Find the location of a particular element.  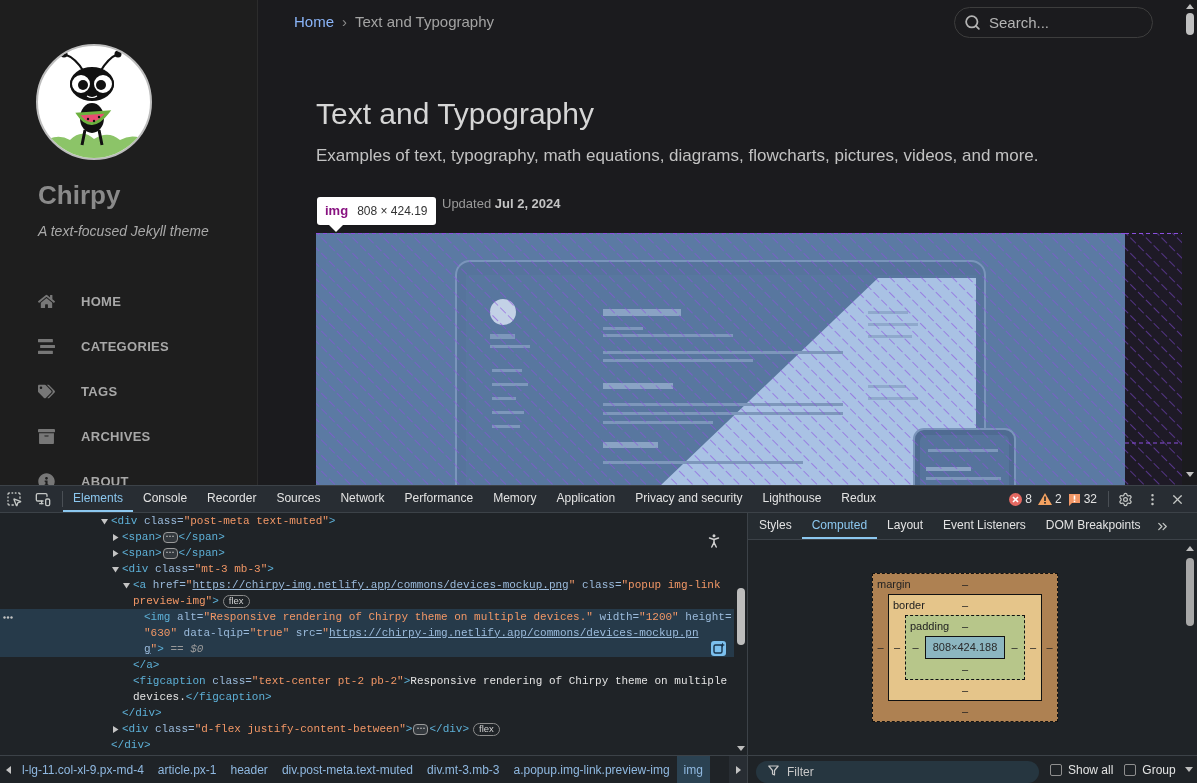

issues-counter: 32 is located at coordinates (1082, 499).